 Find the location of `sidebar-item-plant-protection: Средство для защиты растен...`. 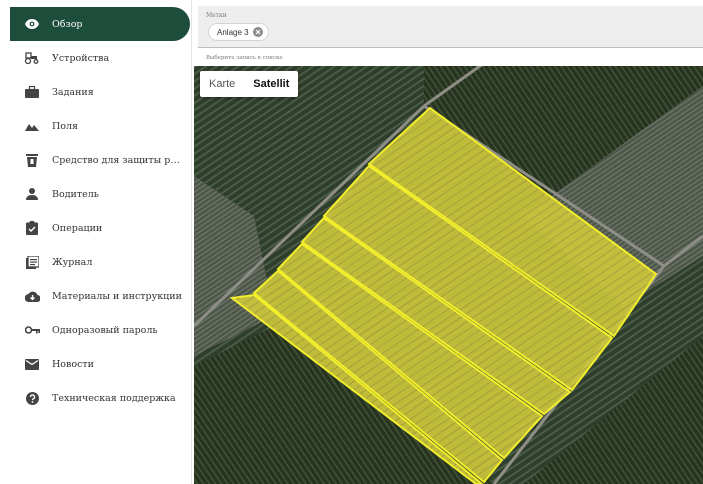

sidebar-item-plant-protection: Средство для защиты растен... is located at coordinates (99, 160).